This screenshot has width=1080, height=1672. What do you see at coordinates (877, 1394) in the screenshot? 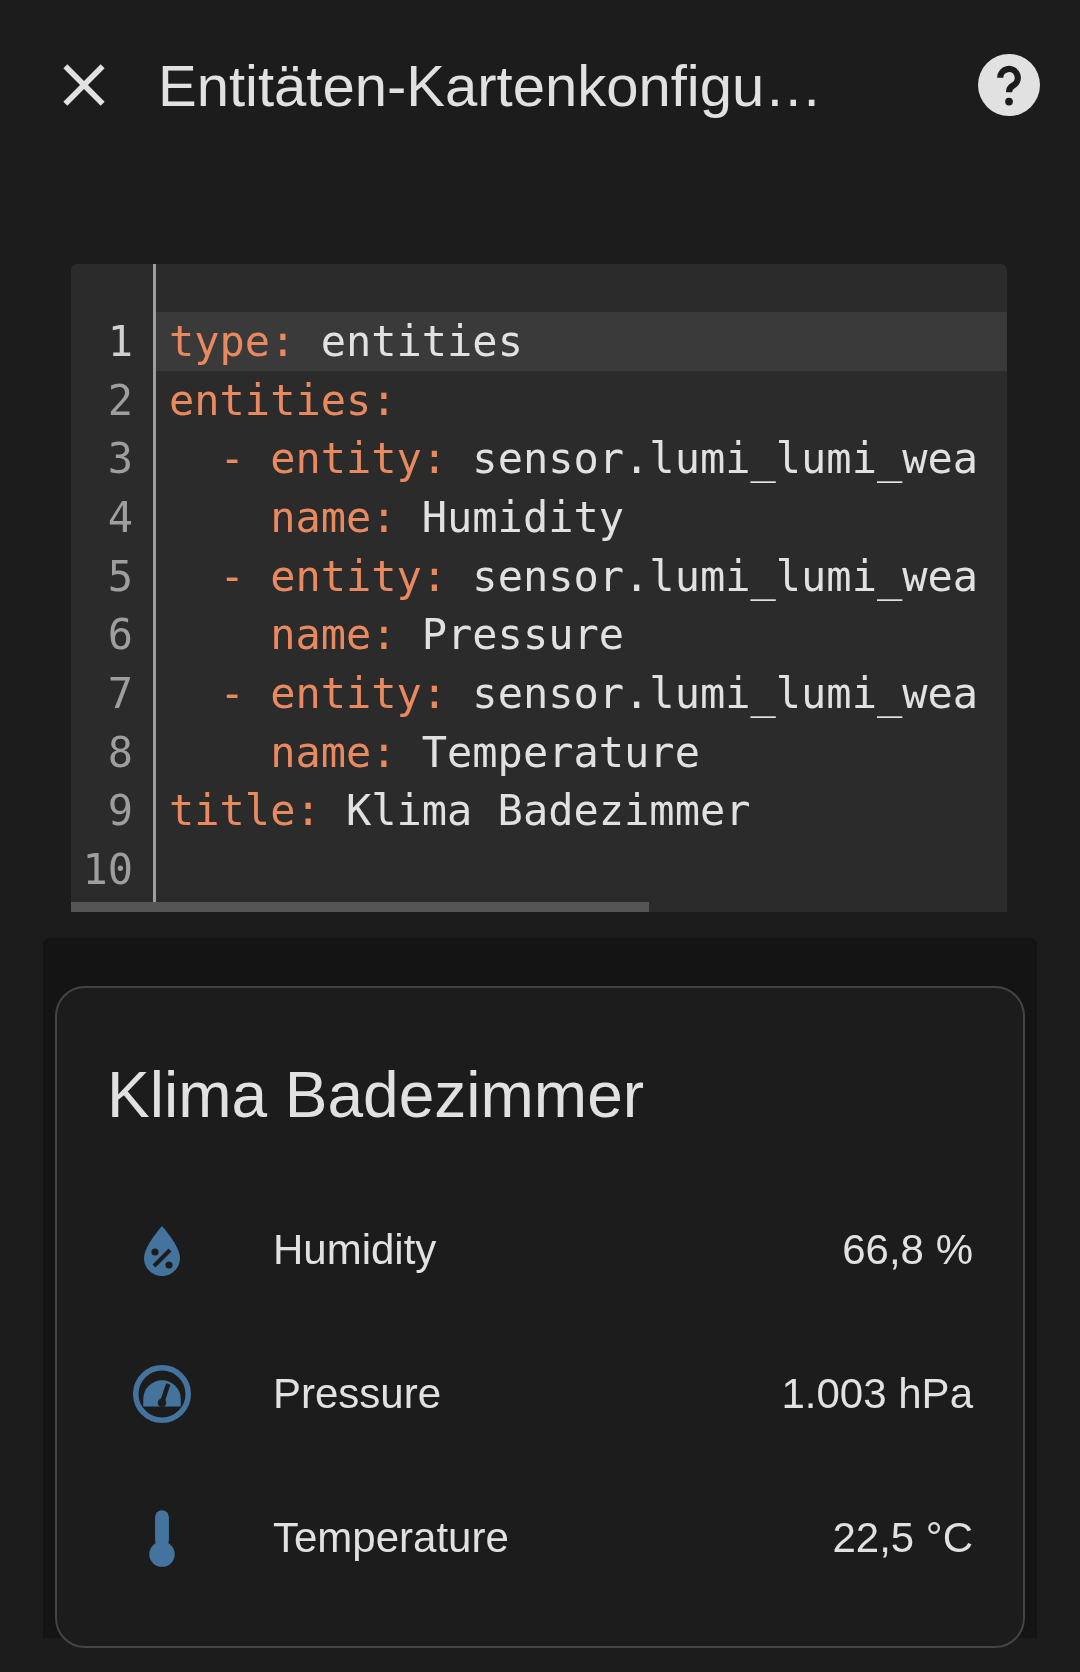
I see `entity-state: 1.003 hPa` at bounding box center [877, 1394].